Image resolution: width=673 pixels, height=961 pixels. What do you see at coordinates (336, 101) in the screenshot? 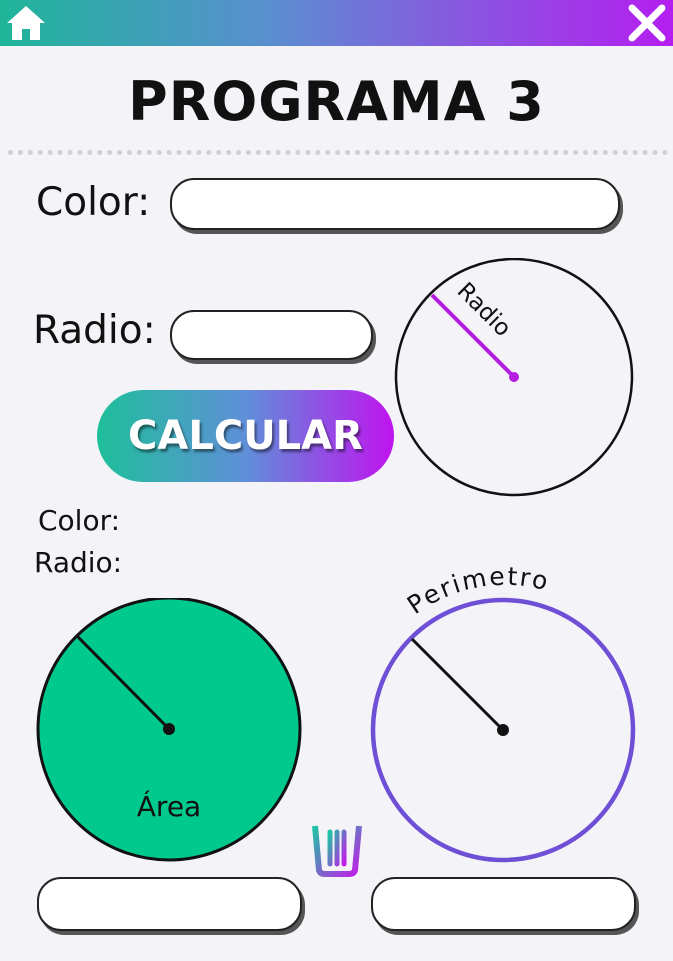
I see `page-title: PROGRAMA 3` at bounding box center [336, 101].